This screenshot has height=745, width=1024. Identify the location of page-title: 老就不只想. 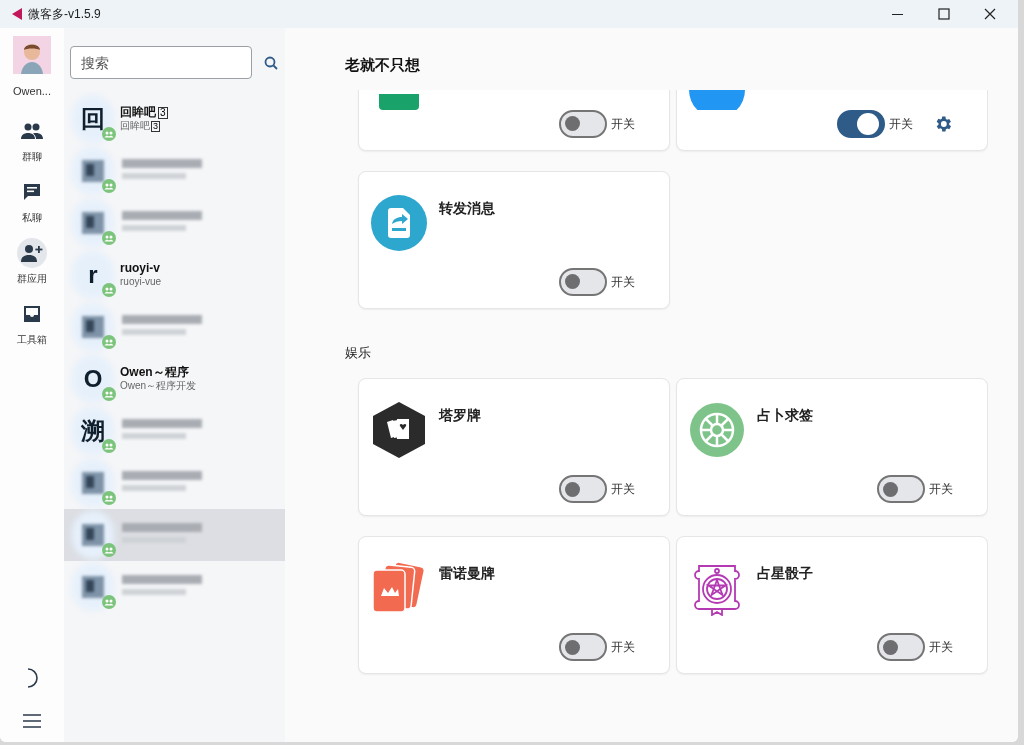
(383, 65).